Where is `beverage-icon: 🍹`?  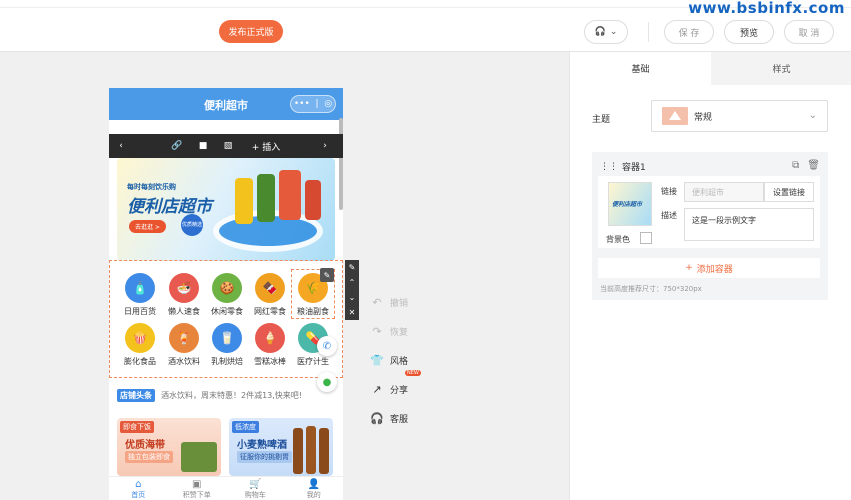
beverage-icon: 🍹 is located at coordinates (184, 338).